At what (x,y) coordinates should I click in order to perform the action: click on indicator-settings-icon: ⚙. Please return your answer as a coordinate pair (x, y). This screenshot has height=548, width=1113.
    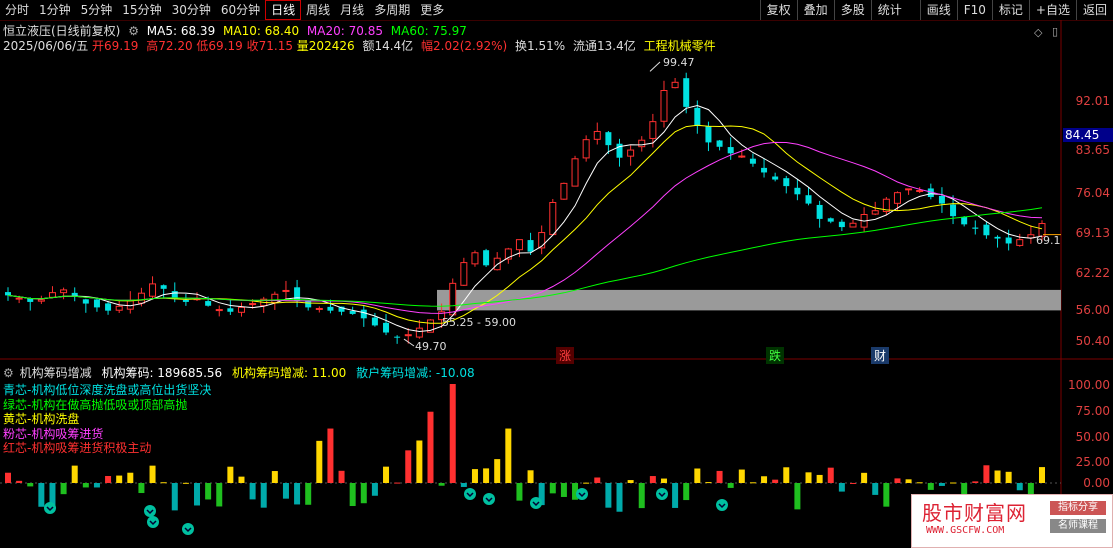
    Looking at the image, I should click on (8, 373).